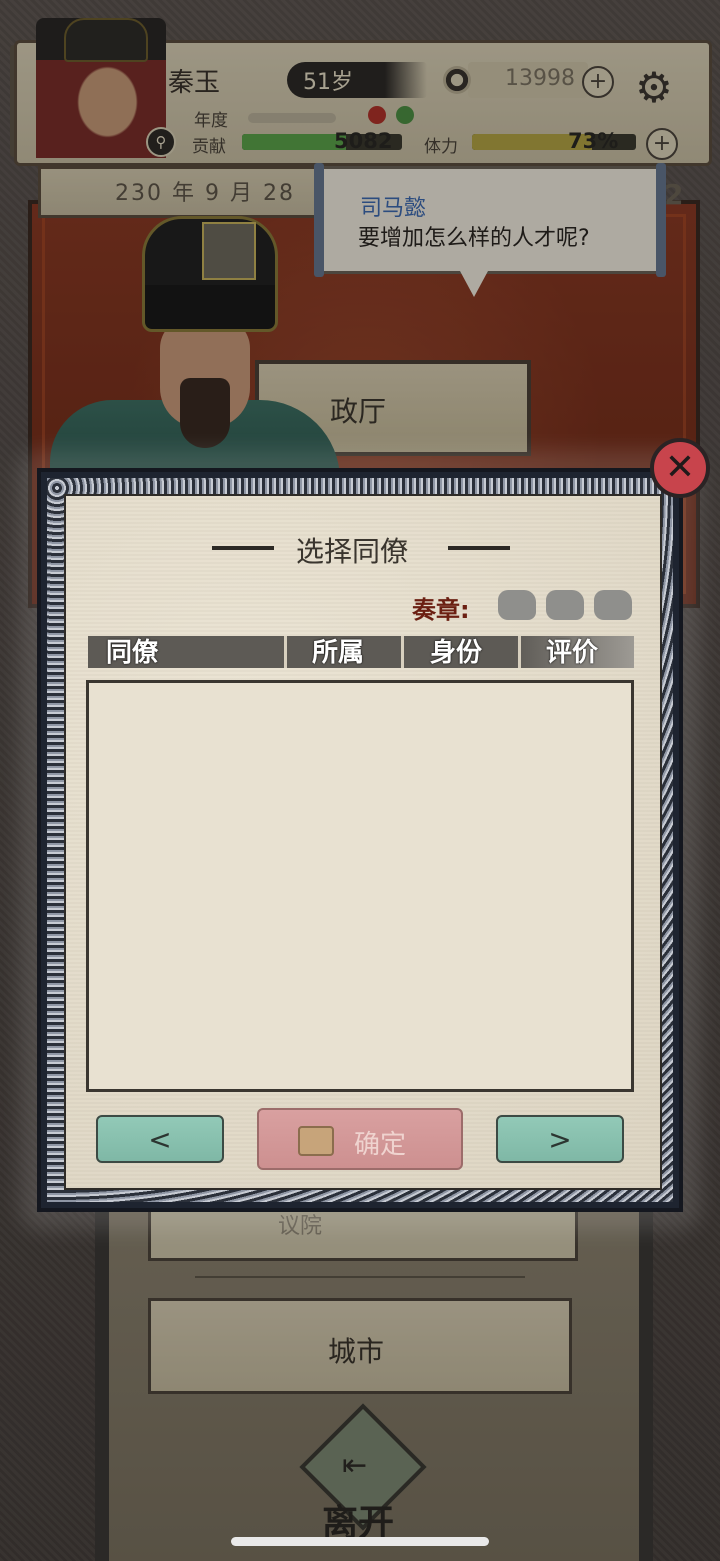  I want to click on close-icon: ✕, so click(680, 468).